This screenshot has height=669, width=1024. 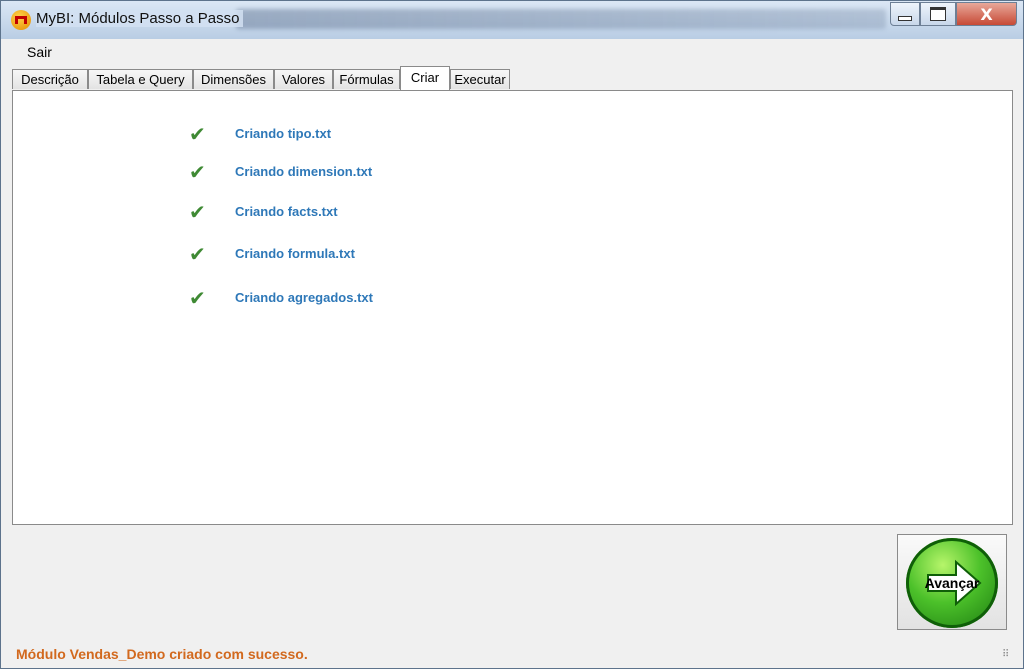 I want to click on minimize-icon, so click(x=905, y=18).